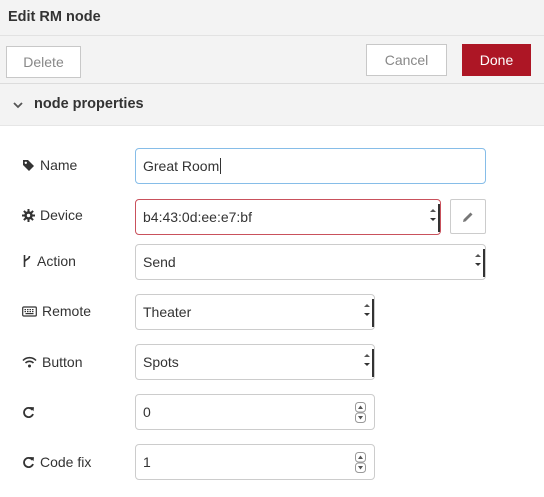 The height and width of the screenshot is (497, 544). What do you see at coordinates (310, 166) in the screenshot?
I see `name-input: Great Room` at bounding box center [310, 166].